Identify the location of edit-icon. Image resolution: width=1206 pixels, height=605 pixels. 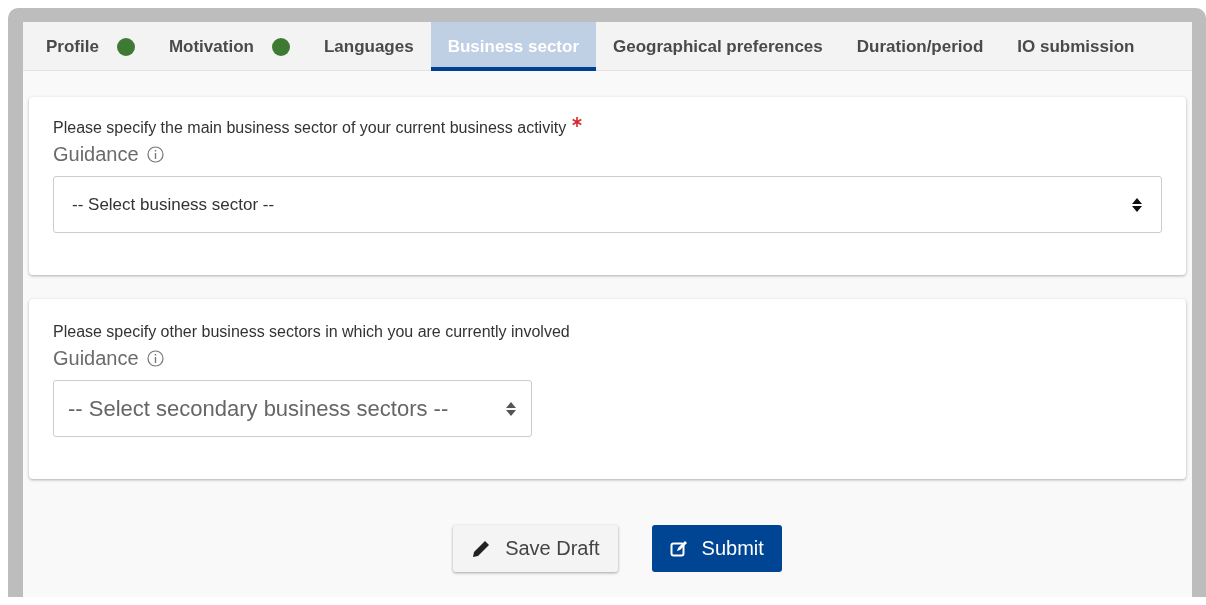
(678, 548).